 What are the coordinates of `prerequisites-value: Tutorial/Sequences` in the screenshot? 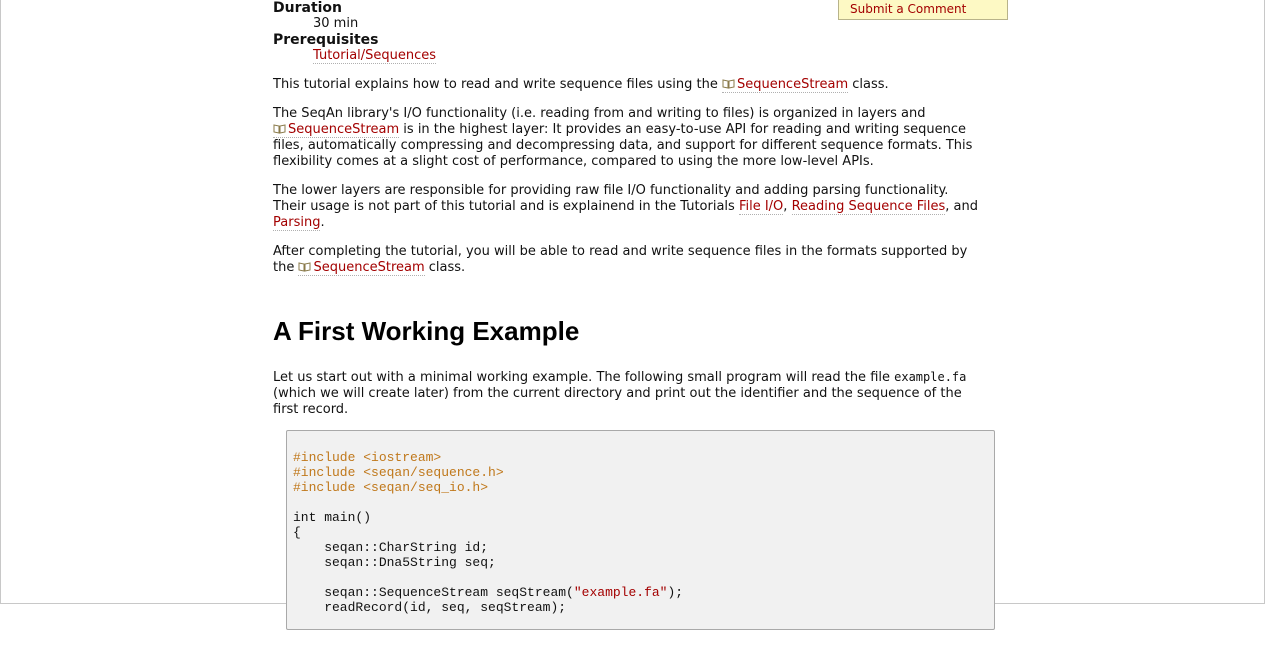 It's located at (375, 56).